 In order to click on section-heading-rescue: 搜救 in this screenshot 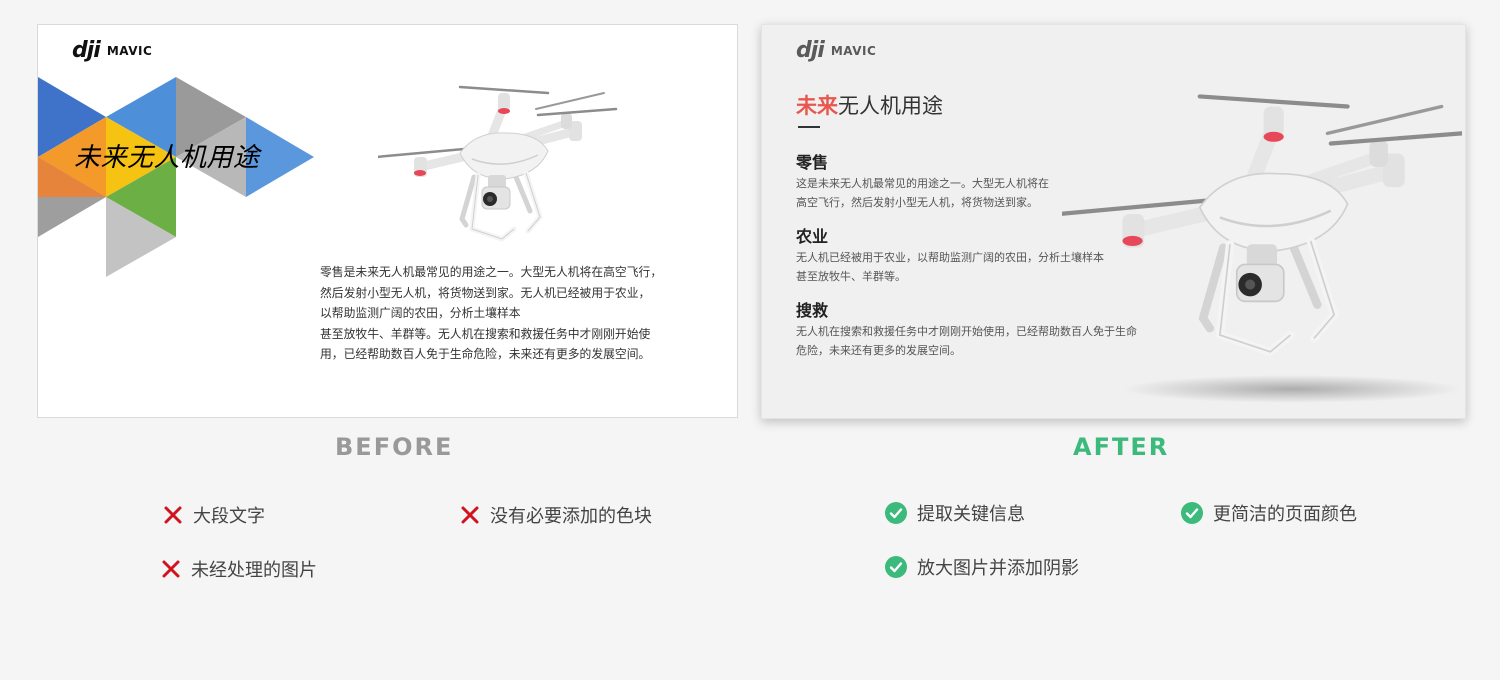, I will do `click(812, 310)`.